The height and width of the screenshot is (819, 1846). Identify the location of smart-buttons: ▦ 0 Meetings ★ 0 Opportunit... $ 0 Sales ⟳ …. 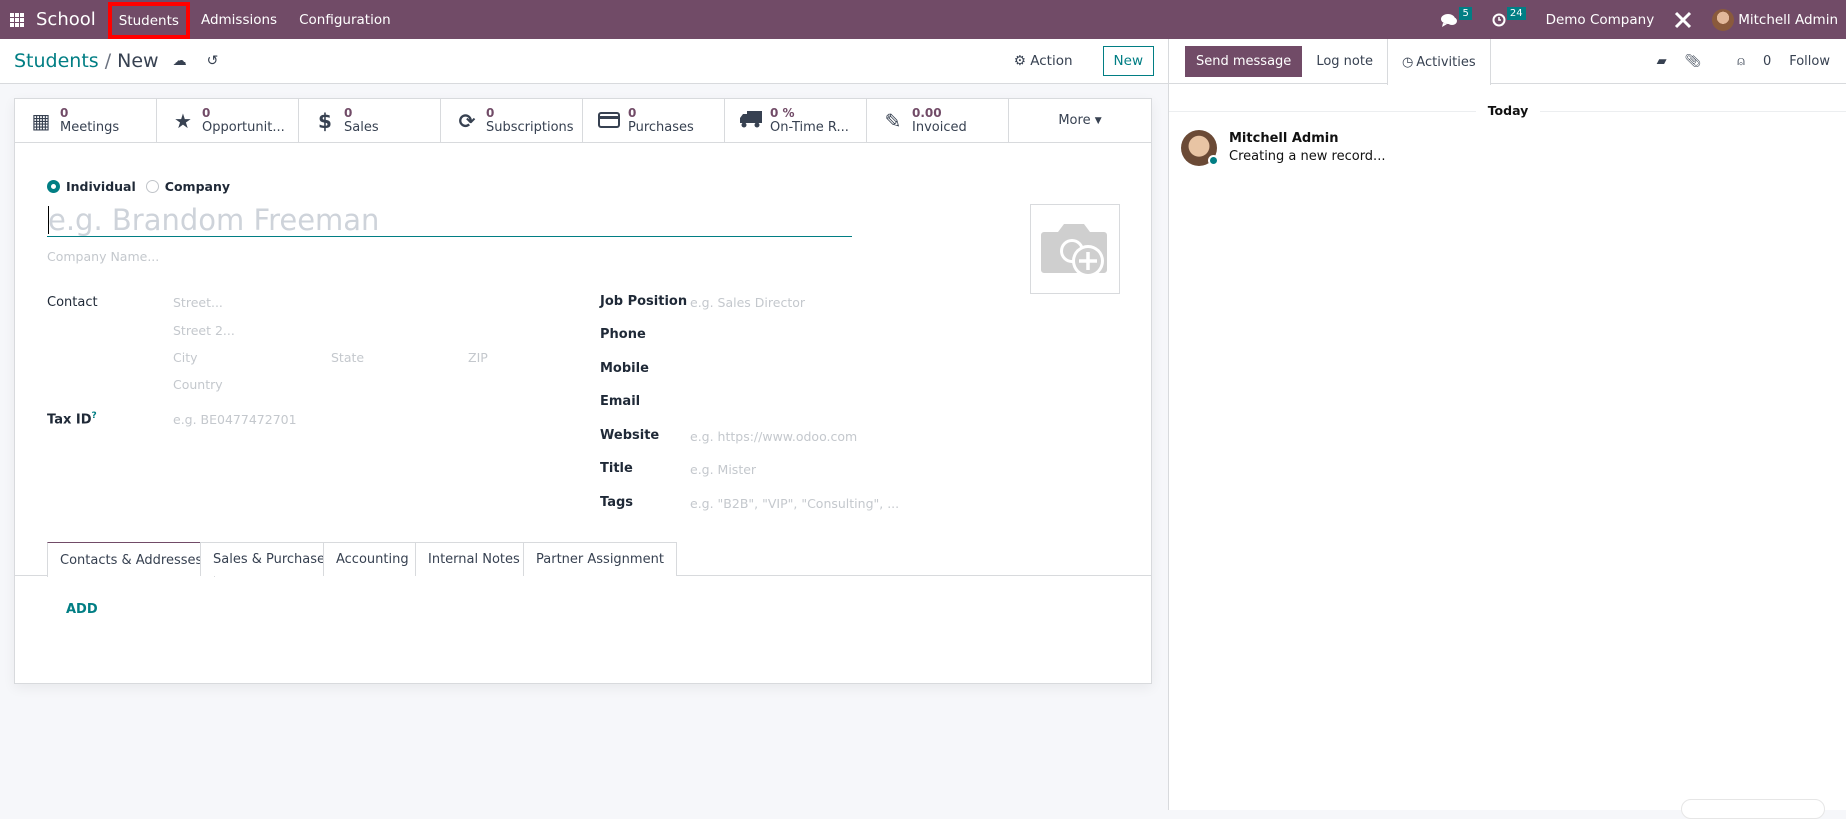
(583, 121).